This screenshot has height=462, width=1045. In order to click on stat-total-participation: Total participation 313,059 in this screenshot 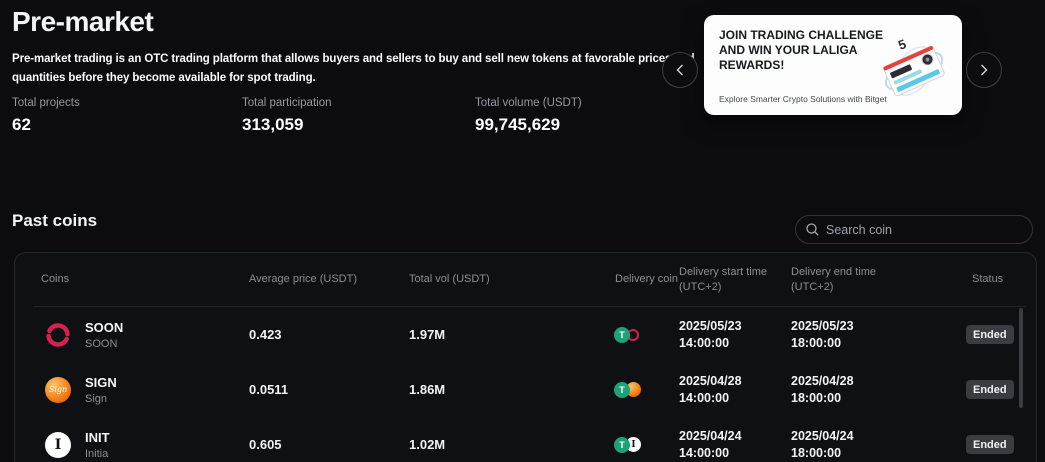, I will do `click(287, 116)`.